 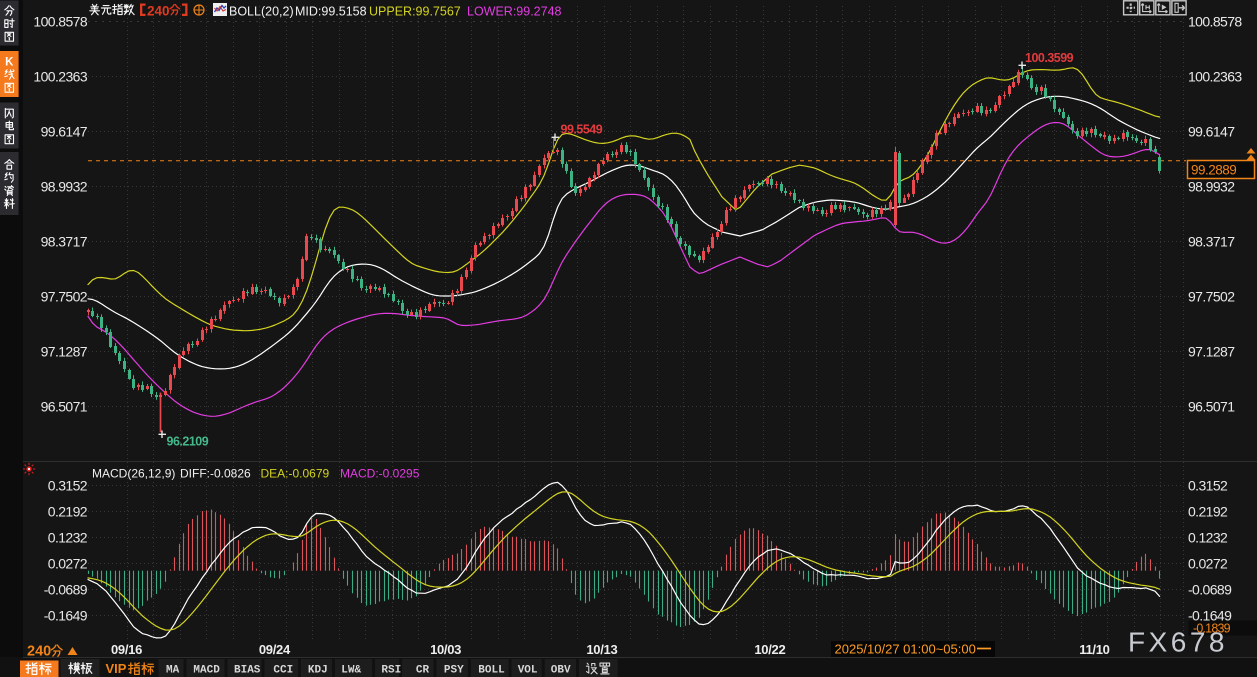 What do you see at coordinates (415, 12) in the screenshot?
I see `svg-text: UPPER:99.7567` at bounding box center [415, 12].